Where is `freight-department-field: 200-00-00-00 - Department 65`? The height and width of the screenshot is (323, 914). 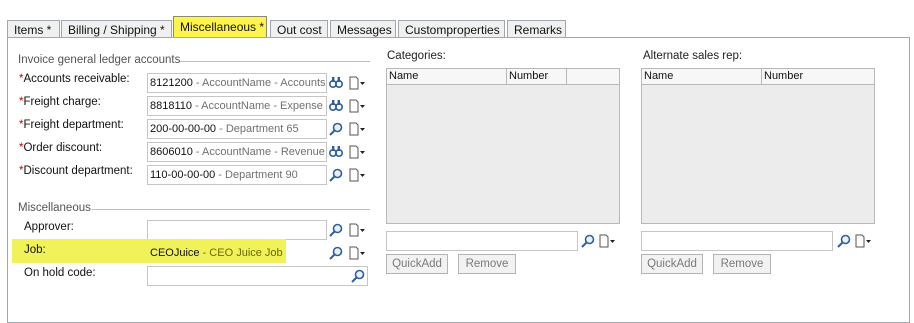 freight-department-field: 200-00-00-00 - Department 65 is located at coordinates (237, 129).